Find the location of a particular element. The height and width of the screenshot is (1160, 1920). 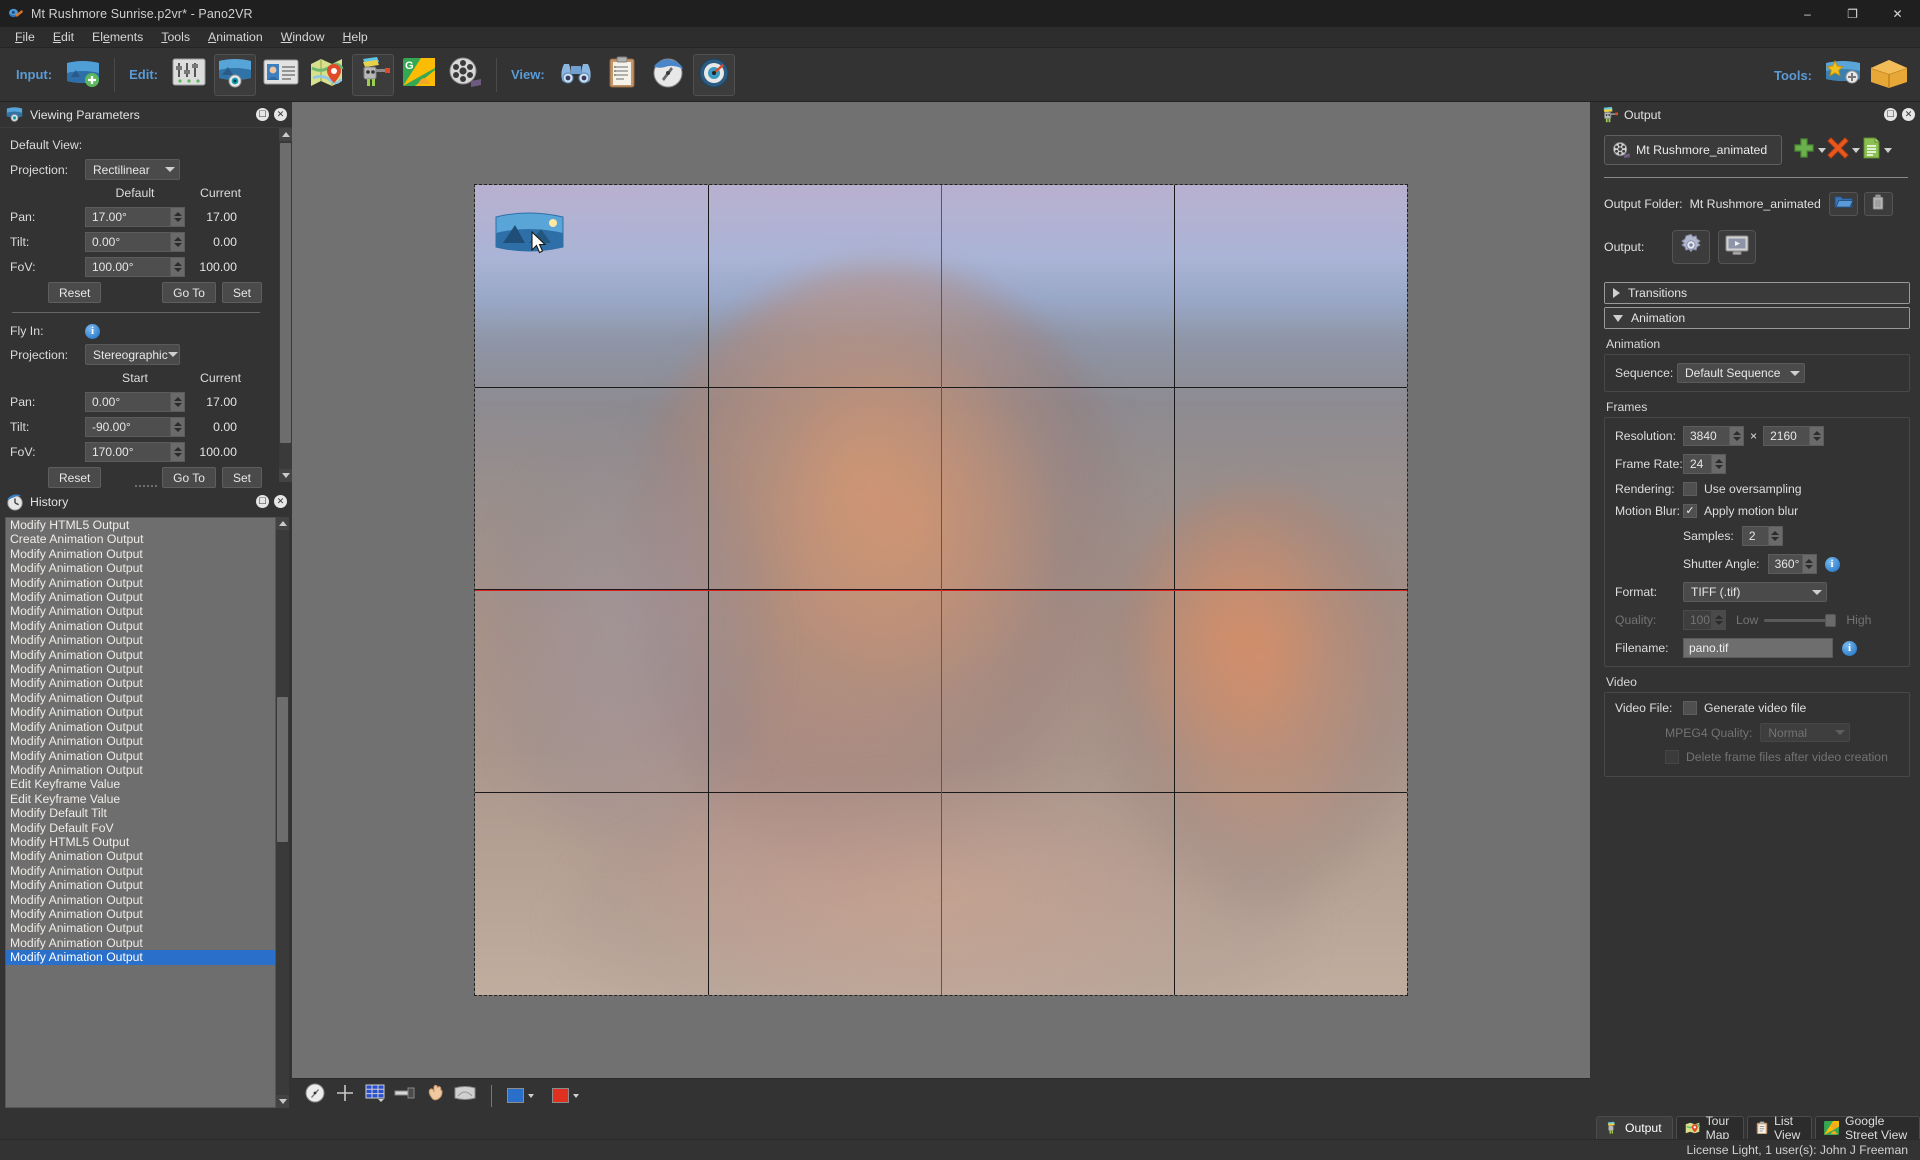

transitions-accordion-header: Transitions is located at coordinates (1757, 293).